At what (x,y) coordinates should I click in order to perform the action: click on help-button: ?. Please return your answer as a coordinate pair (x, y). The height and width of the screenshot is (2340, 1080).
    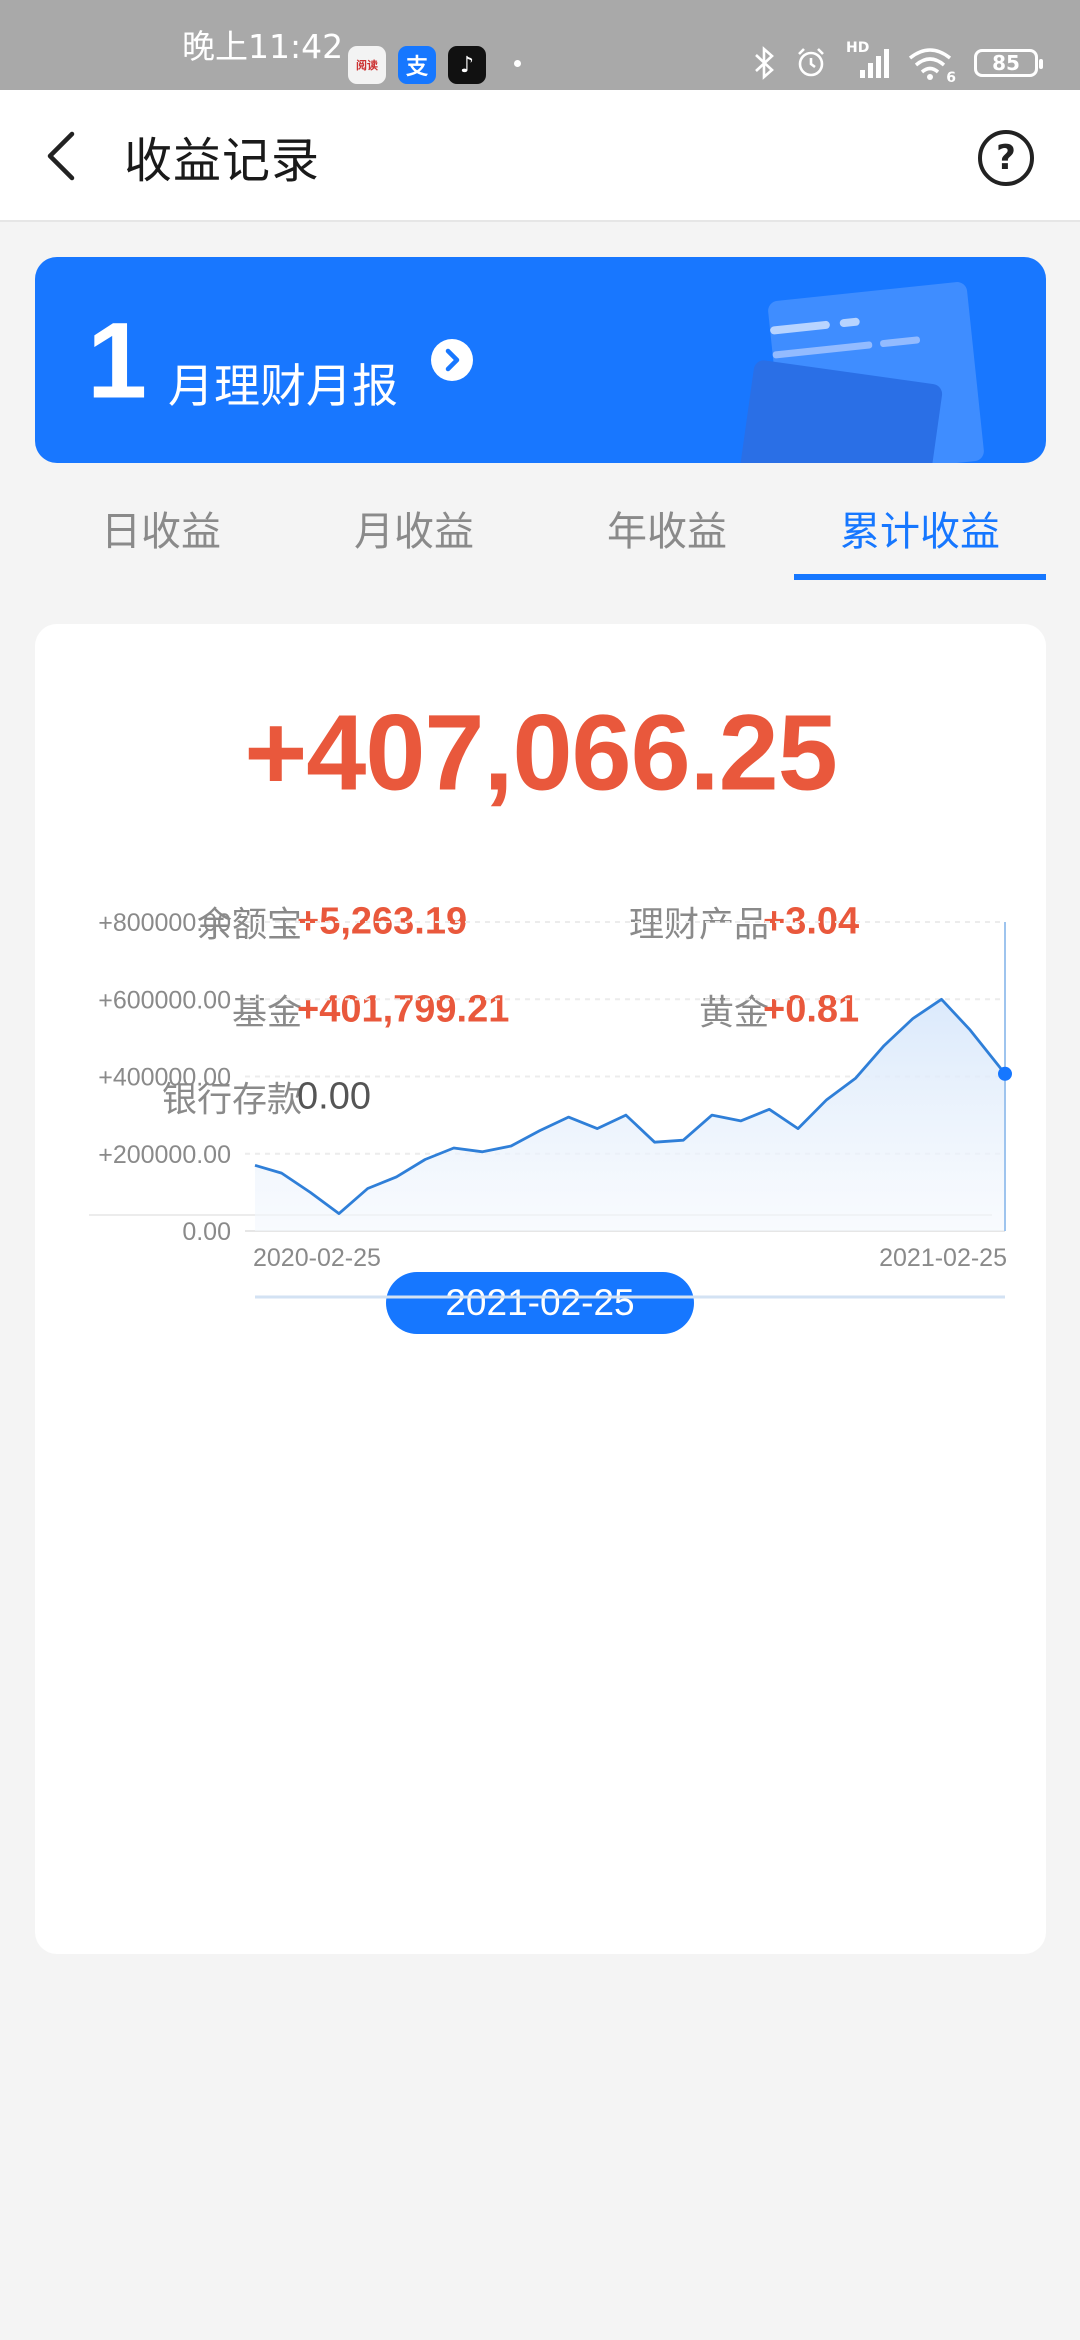
    Looking at the image, I should click on (1006, 158).